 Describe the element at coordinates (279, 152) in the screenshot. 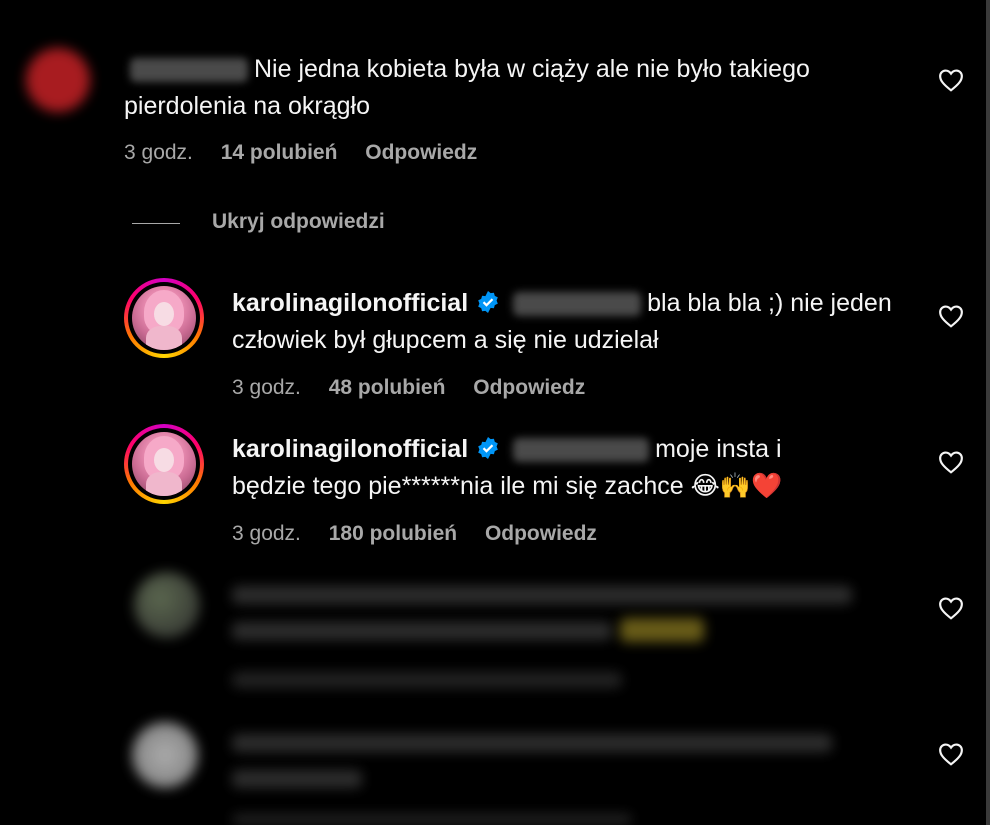

I see `likes-count: 14 polubień` at that location.